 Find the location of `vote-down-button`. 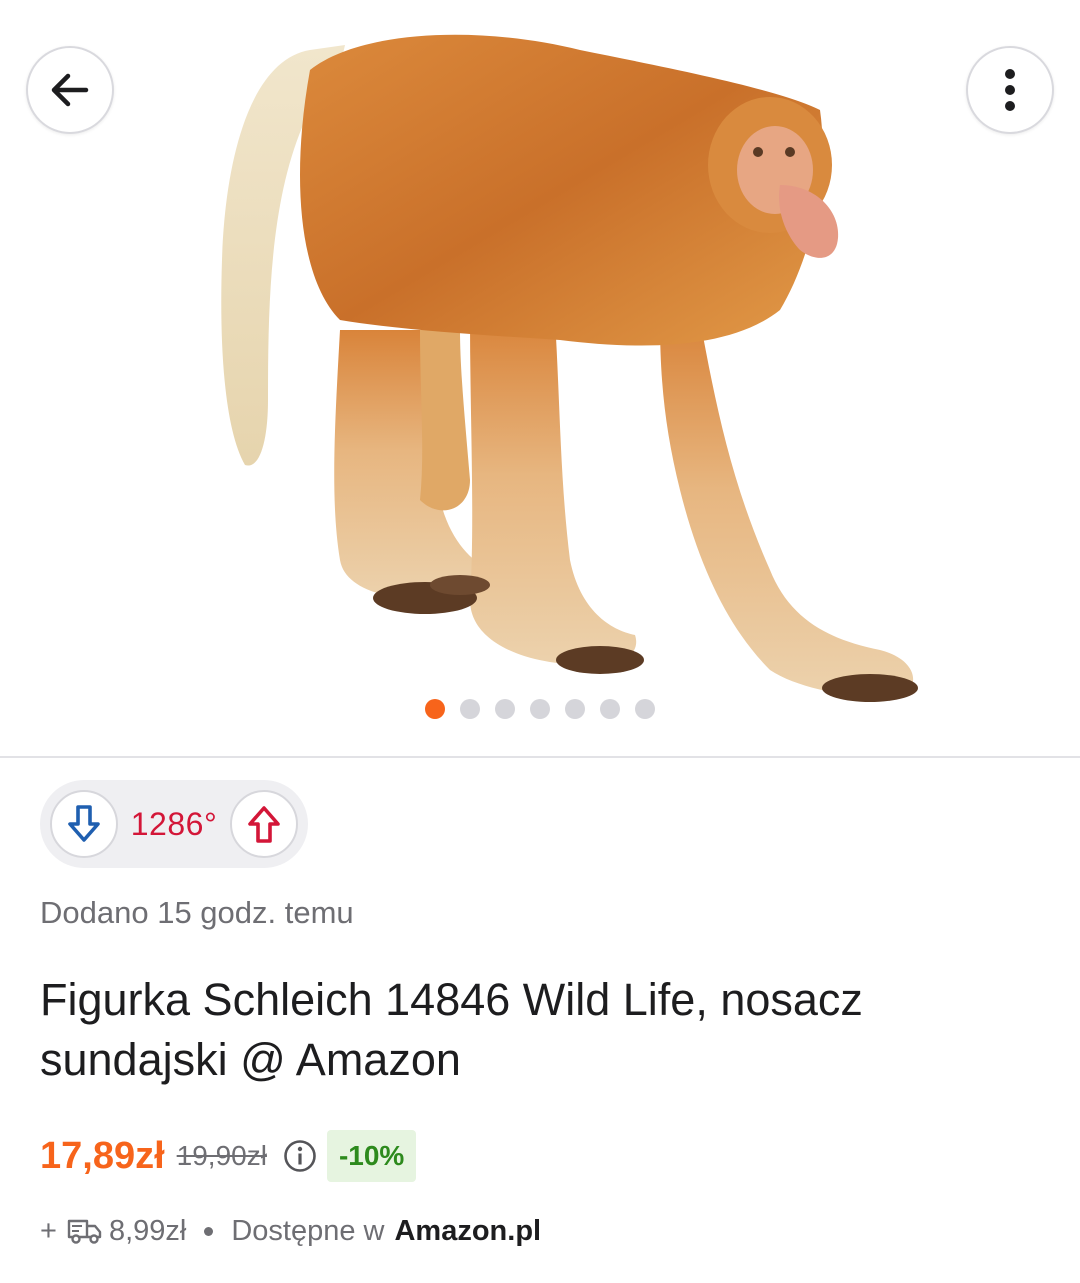

vote-down-button is located at coordinates (84, 824).